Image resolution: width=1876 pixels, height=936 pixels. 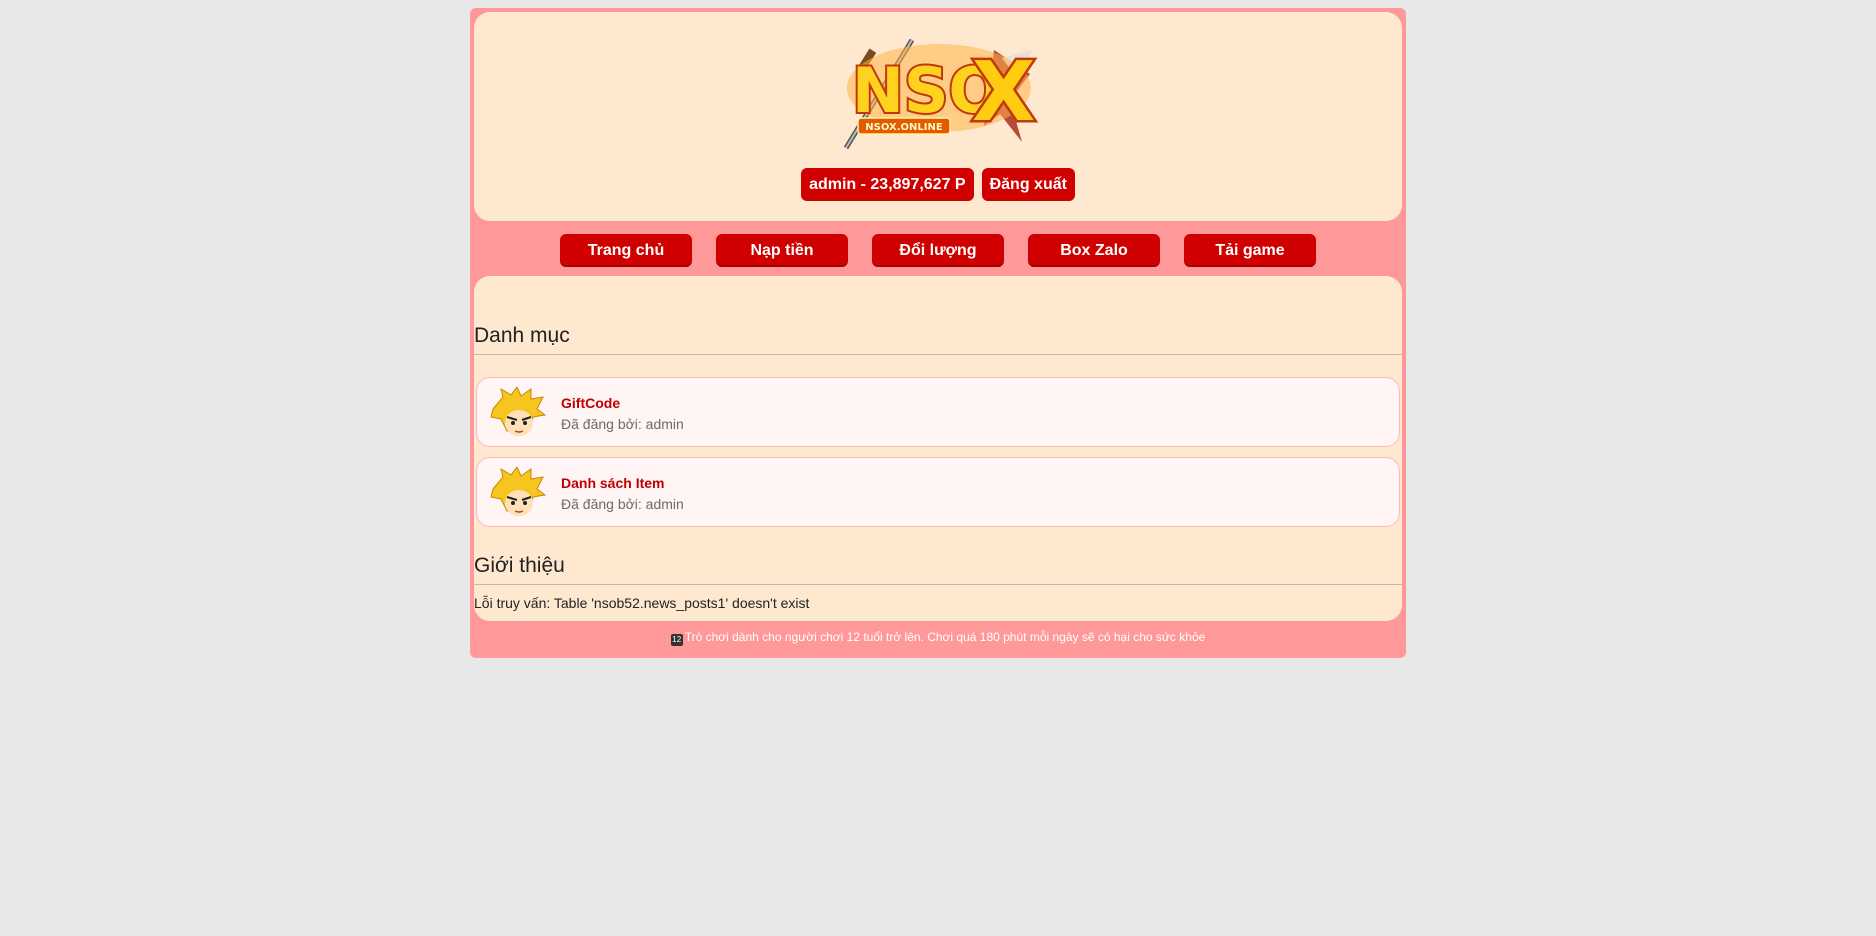 What do you see at coordinates (590, 403) in the screenshot?
I see `category-title: GiftCode` at bounding box center [590, 403].